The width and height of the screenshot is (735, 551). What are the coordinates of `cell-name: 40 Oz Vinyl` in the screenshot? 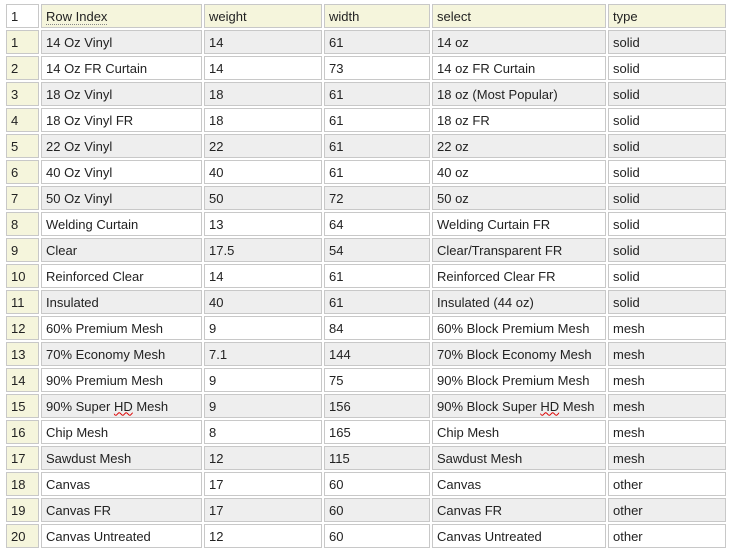 It's located at (121, 172).